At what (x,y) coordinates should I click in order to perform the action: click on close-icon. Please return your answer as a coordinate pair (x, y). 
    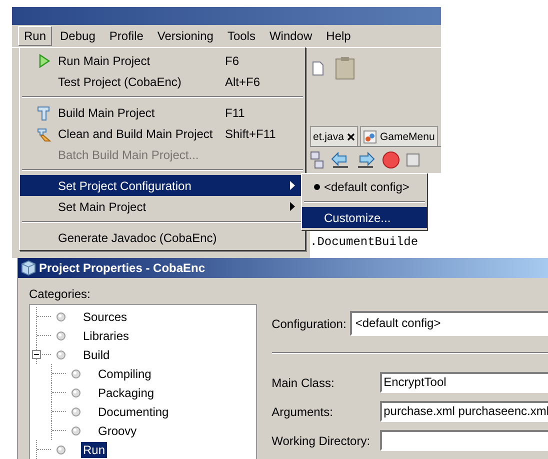
    Looking at the image, I should click on (350, 136).